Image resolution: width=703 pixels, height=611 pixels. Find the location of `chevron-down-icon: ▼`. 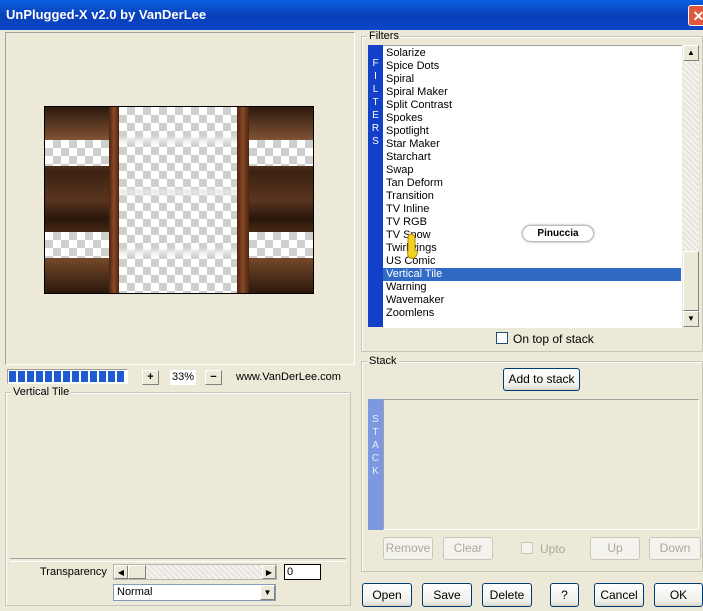

chevron-down-icon: ▼ is located at coordinates (267, 592).